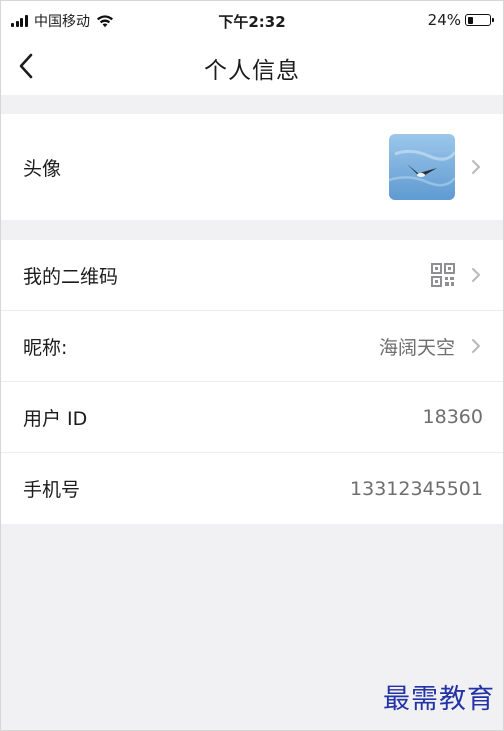 The image size is (504, 731). What do you see at coordinates (252, 71) in the screenshot?
I see `page-title: 个人信息` at bounding box center [252, 71].